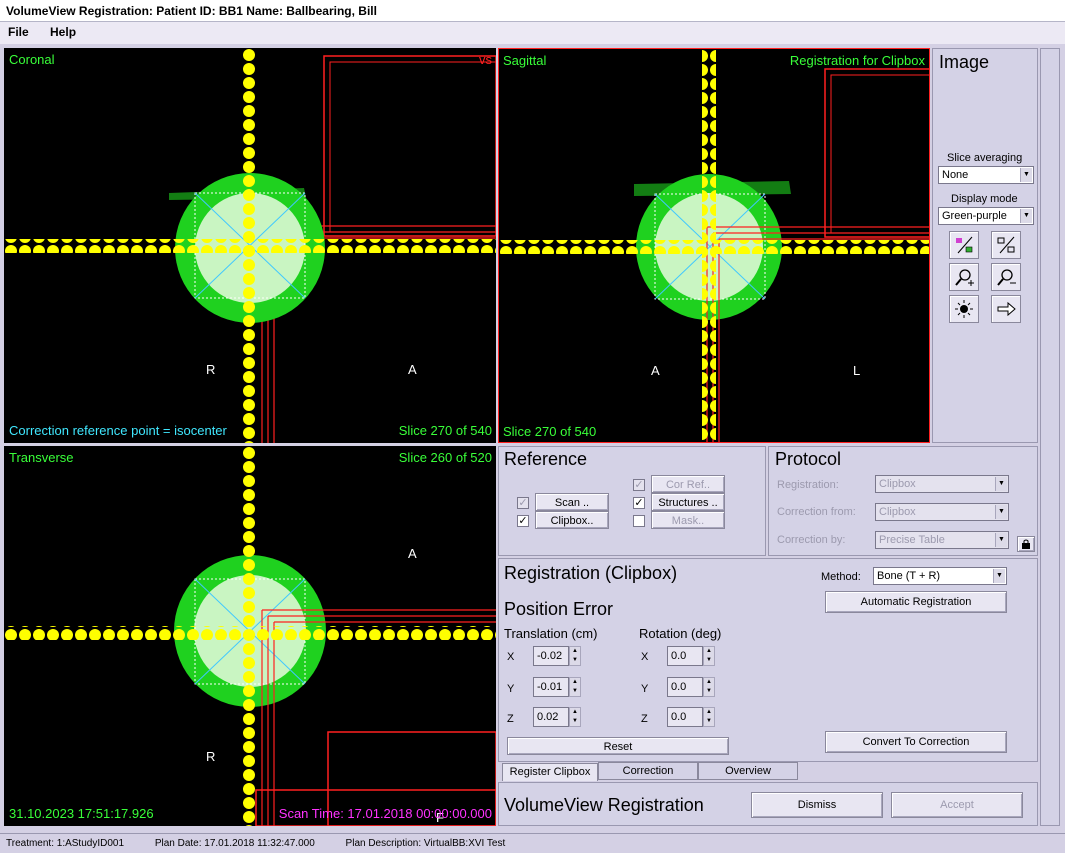 The width and height of the screenshot is (1065, 853). I want to click on method-label: Method:, so click(841, 577).